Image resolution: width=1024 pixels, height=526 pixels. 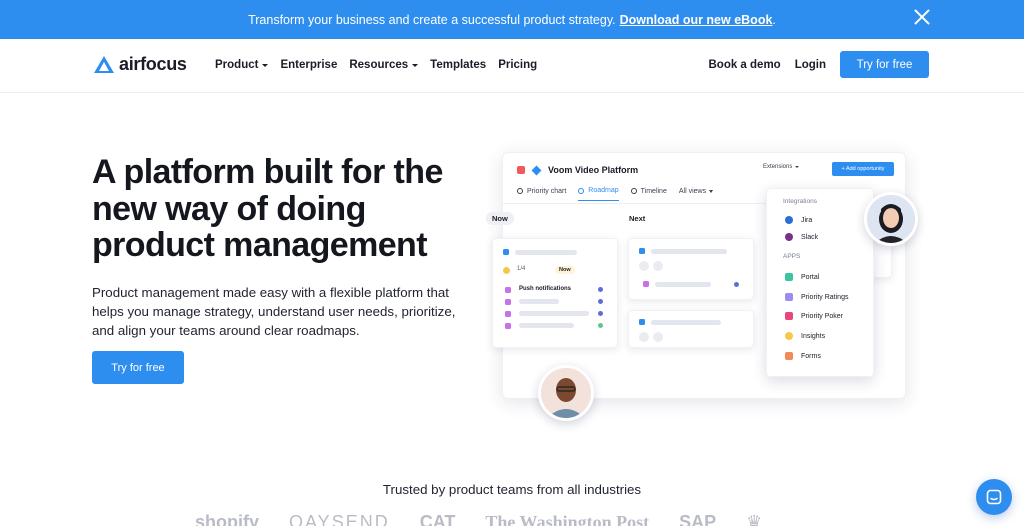 What do you see at coordinates (547, 191) in the screenshot?
I see `tab-label: Priority chart` at bounding box center [547, 191].